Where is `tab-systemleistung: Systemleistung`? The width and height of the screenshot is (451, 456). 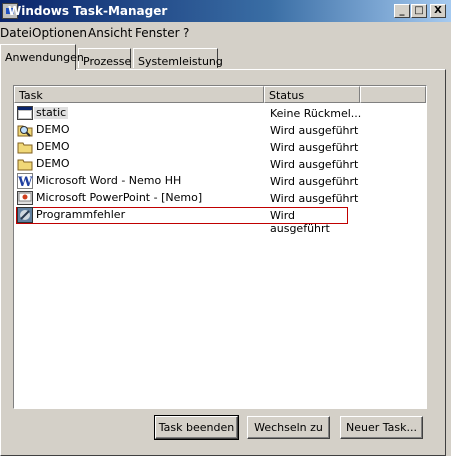 tab-systemleistung: Systemleistung is located at coordinates (178, 58).